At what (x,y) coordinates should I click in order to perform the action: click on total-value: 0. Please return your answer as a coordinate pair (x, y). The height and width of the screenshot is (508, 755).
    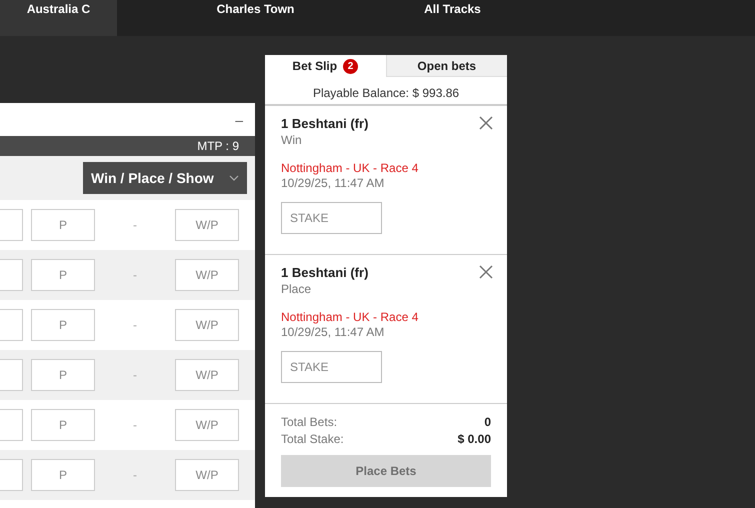
    Looking at the image, I should click on (487, 422).